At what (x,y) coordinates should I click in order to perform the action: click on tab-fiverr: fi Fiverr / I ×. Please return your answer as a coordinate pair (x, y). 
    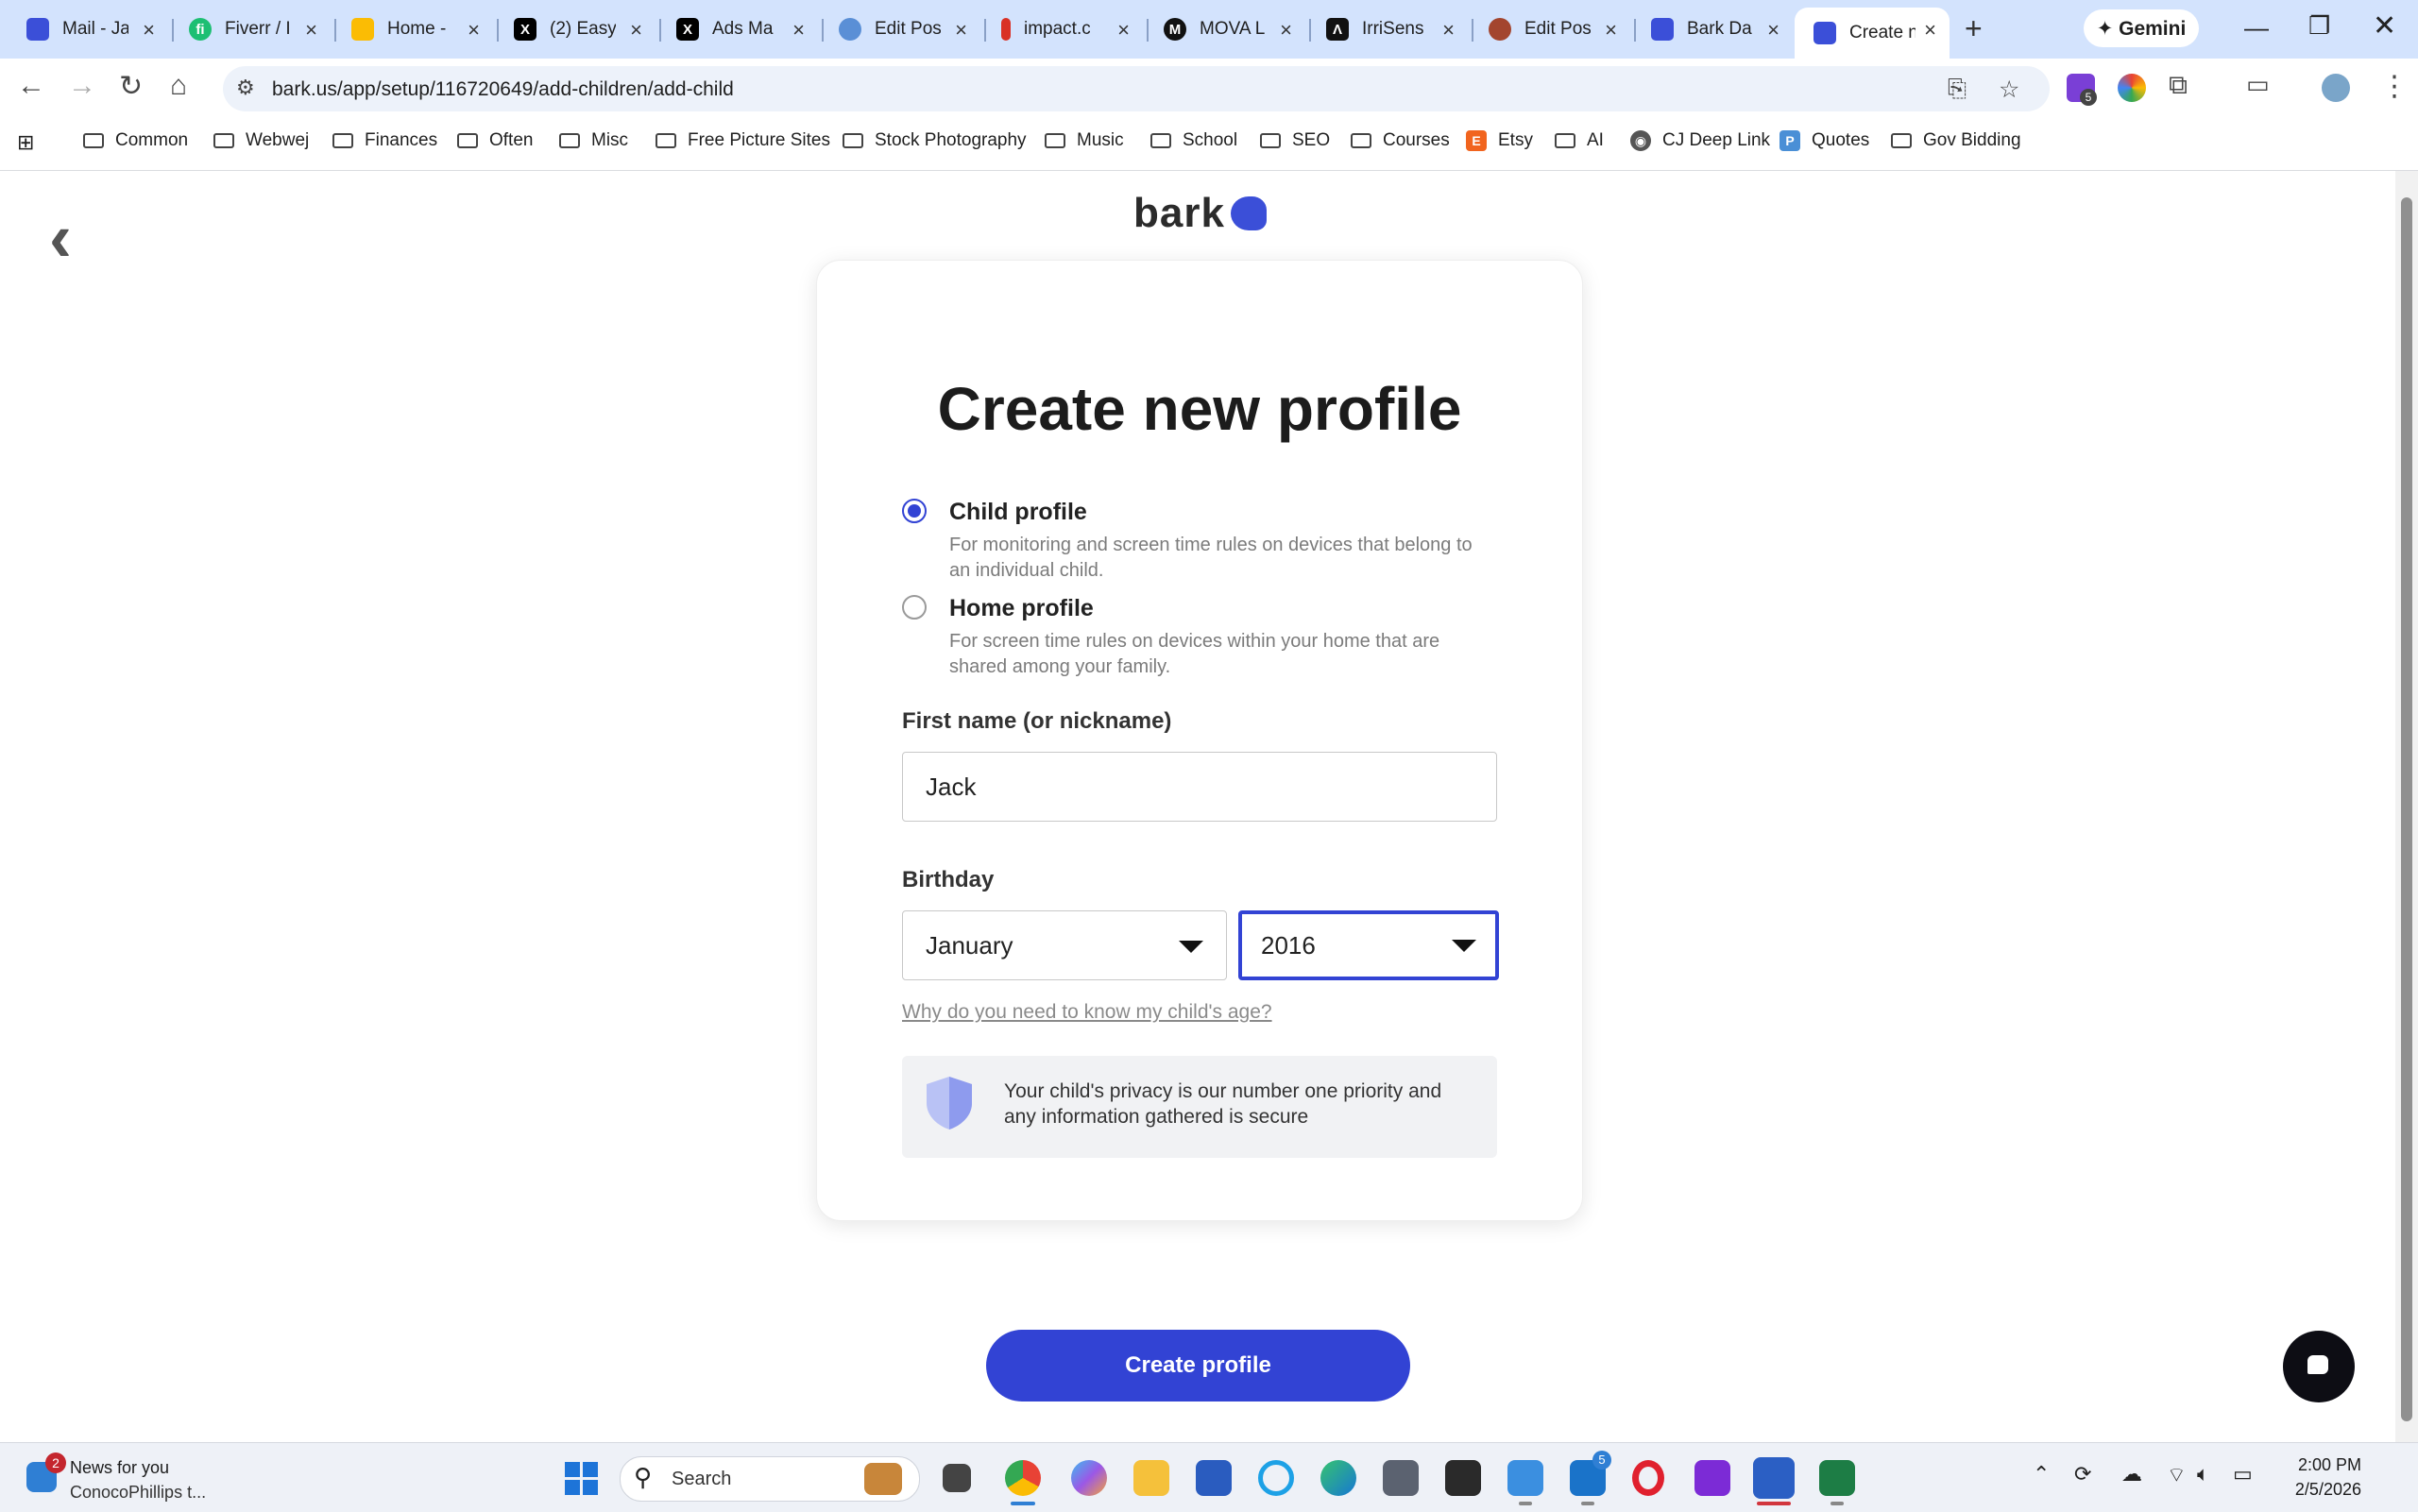
    Looking at the image, I should click on (250, 29).